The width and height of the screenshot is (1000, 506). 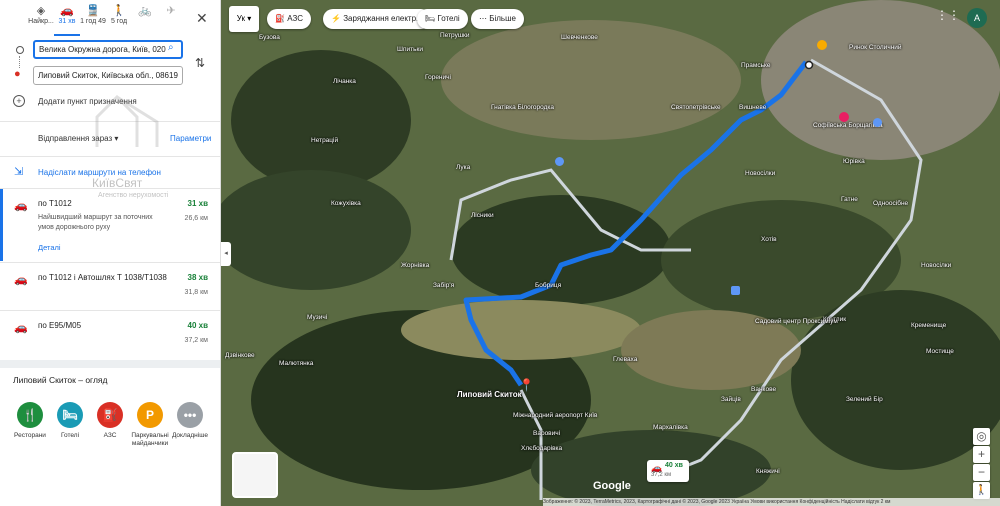 I want to click on map-place-label: Дзвінкове, so click(x=240, y=355).